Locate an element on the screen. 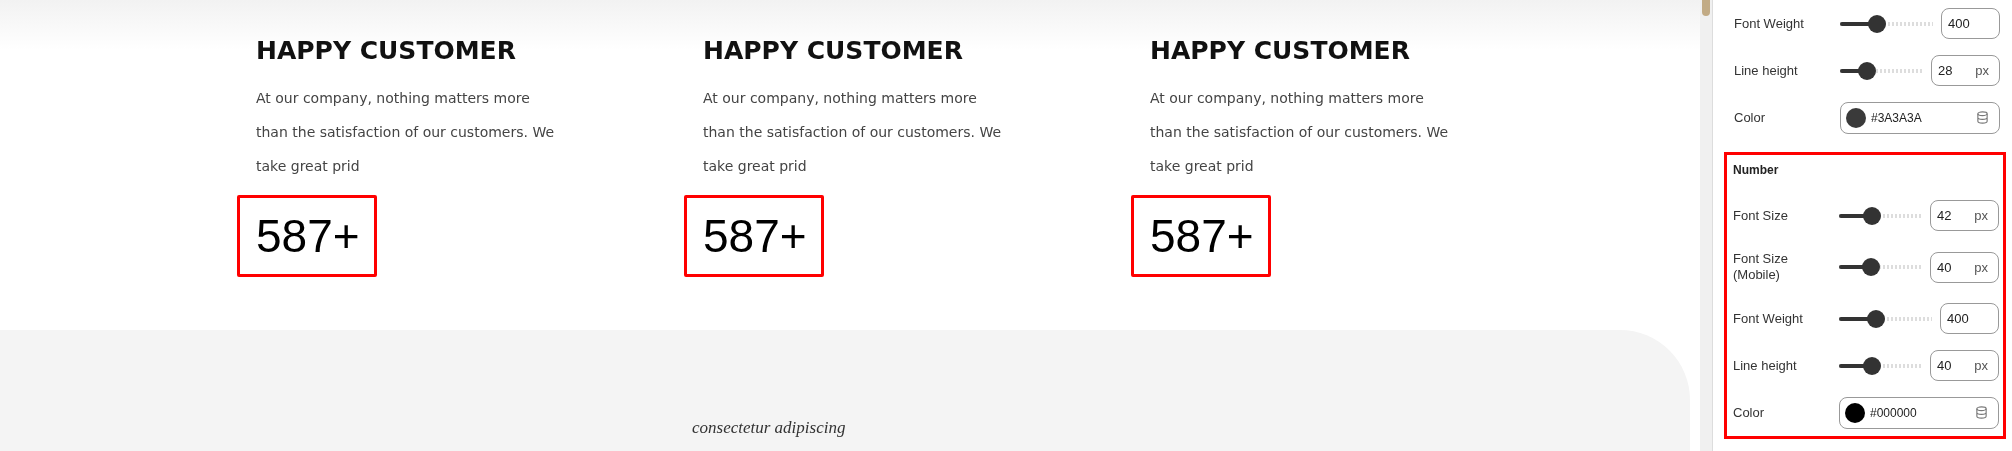  value-field: 28 px is located at coordinates (1965, 70).